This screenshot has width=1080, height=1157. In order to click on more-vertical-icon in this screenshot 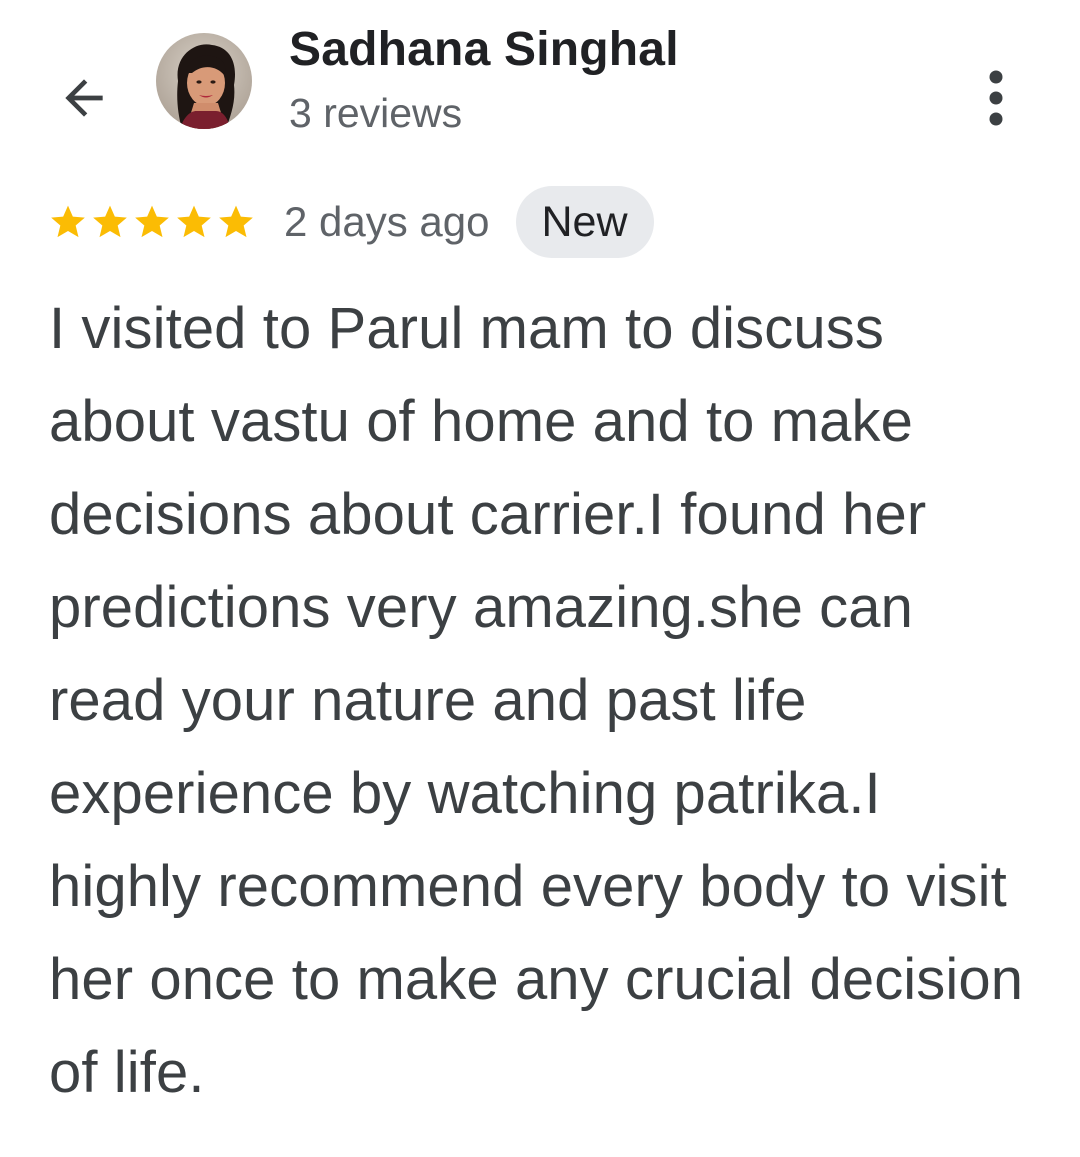, I will do `click(996, 98)`.